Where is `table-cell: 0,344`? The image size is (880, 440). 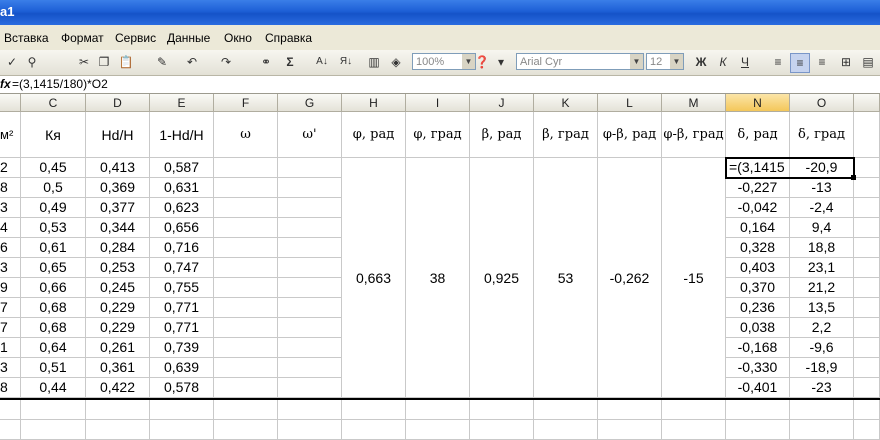 table-cell: 0,344 is located at coordinates (118, 228).